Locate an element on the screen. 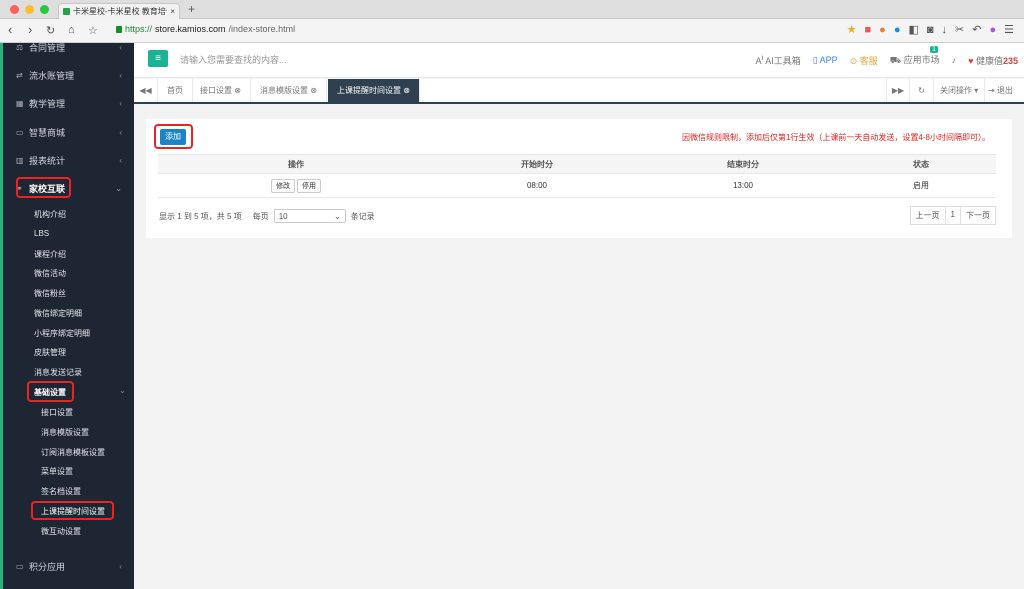 Image resolution: width=1024 pixels, height=589 pixels. service-label: 客服 is located at coordinates (868, 60).